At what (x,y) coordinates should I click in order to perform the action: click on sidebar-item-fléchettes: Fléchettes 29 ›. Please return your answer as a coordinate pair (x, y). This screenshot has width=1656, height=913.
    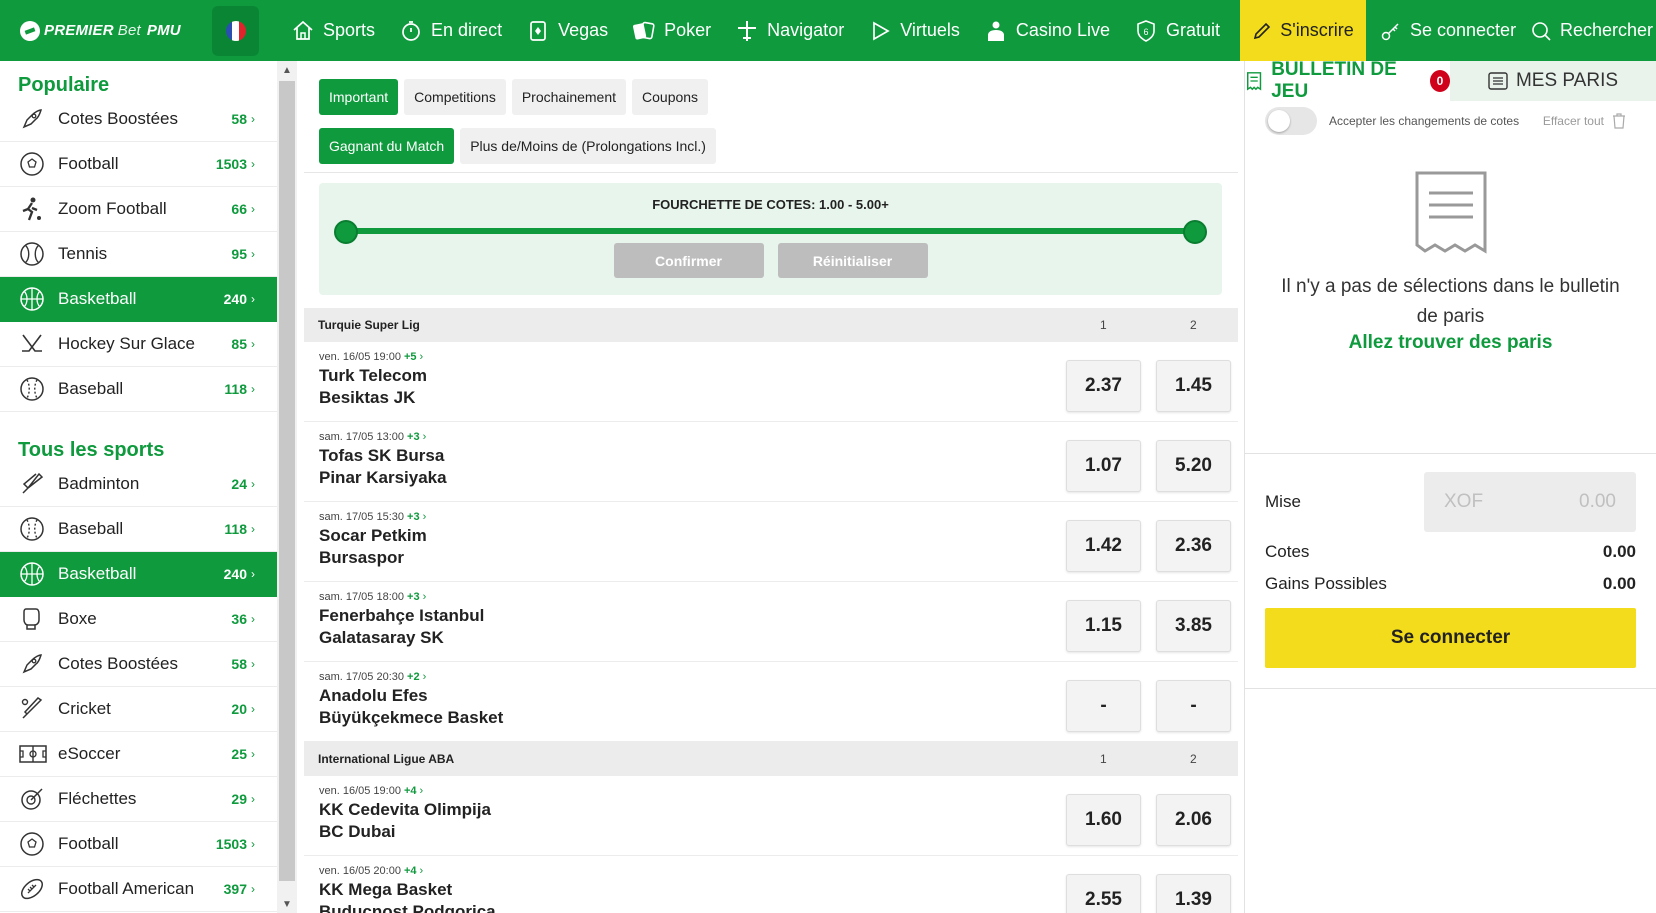
    Looking at the image, I should click on (138, 799).